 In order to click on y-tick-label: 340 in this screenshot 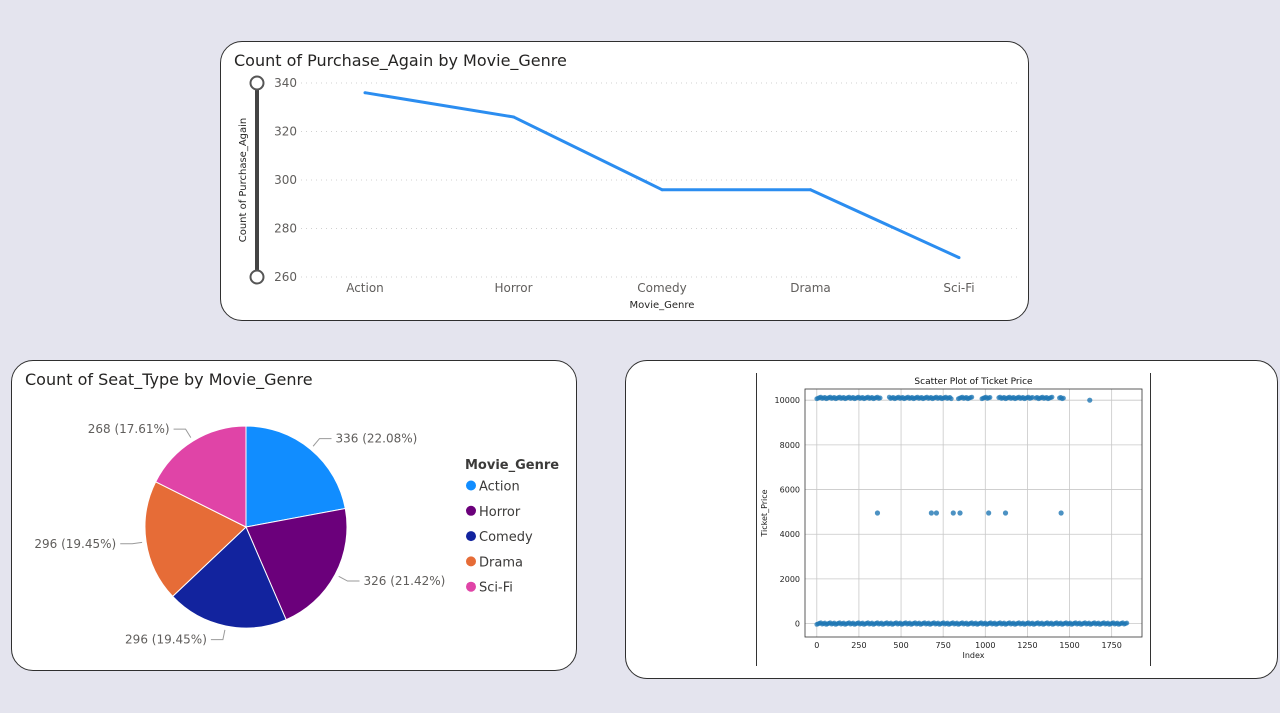, I will do `click(285, 83)`.